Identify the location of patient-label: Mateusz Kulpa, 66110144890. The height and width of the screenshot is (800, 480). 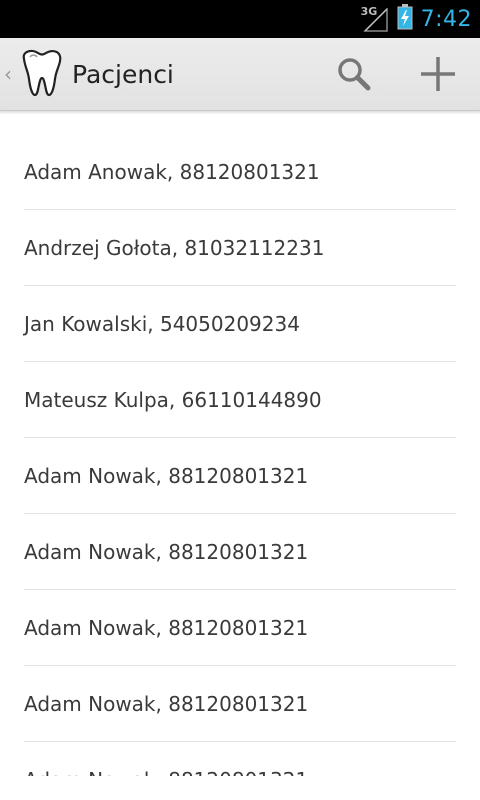
(173, 399).